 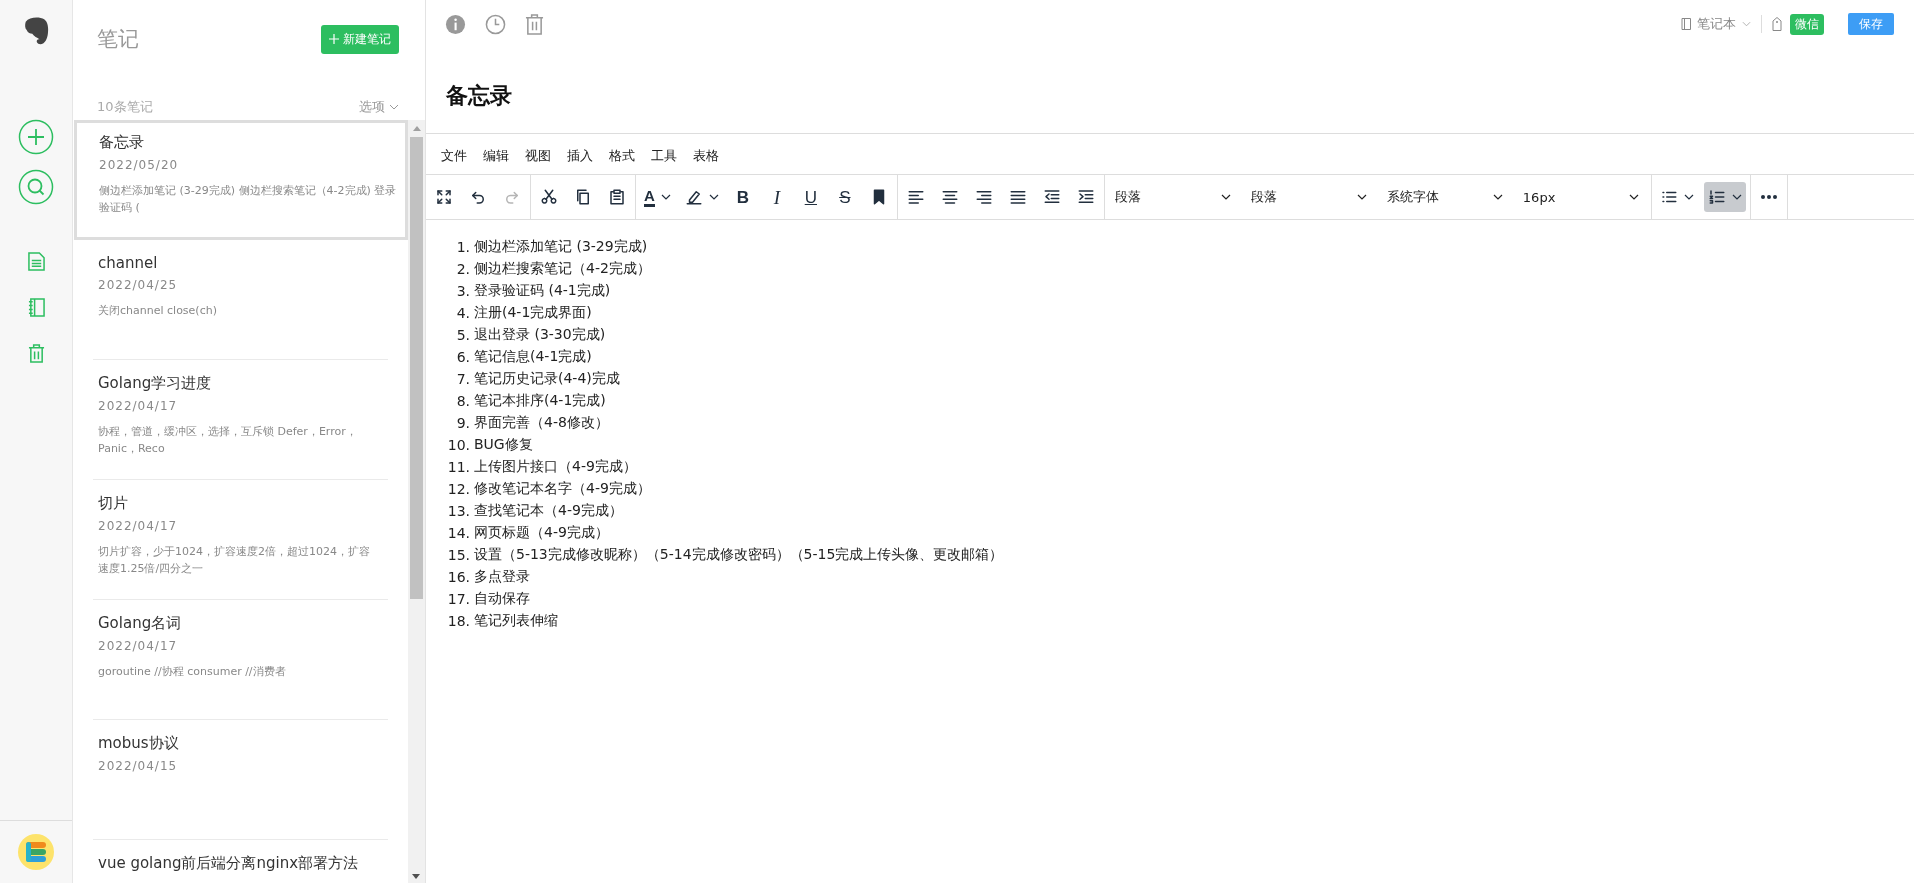 I want to click on note-date: 2022/04/15, so click(x=138, y=766).